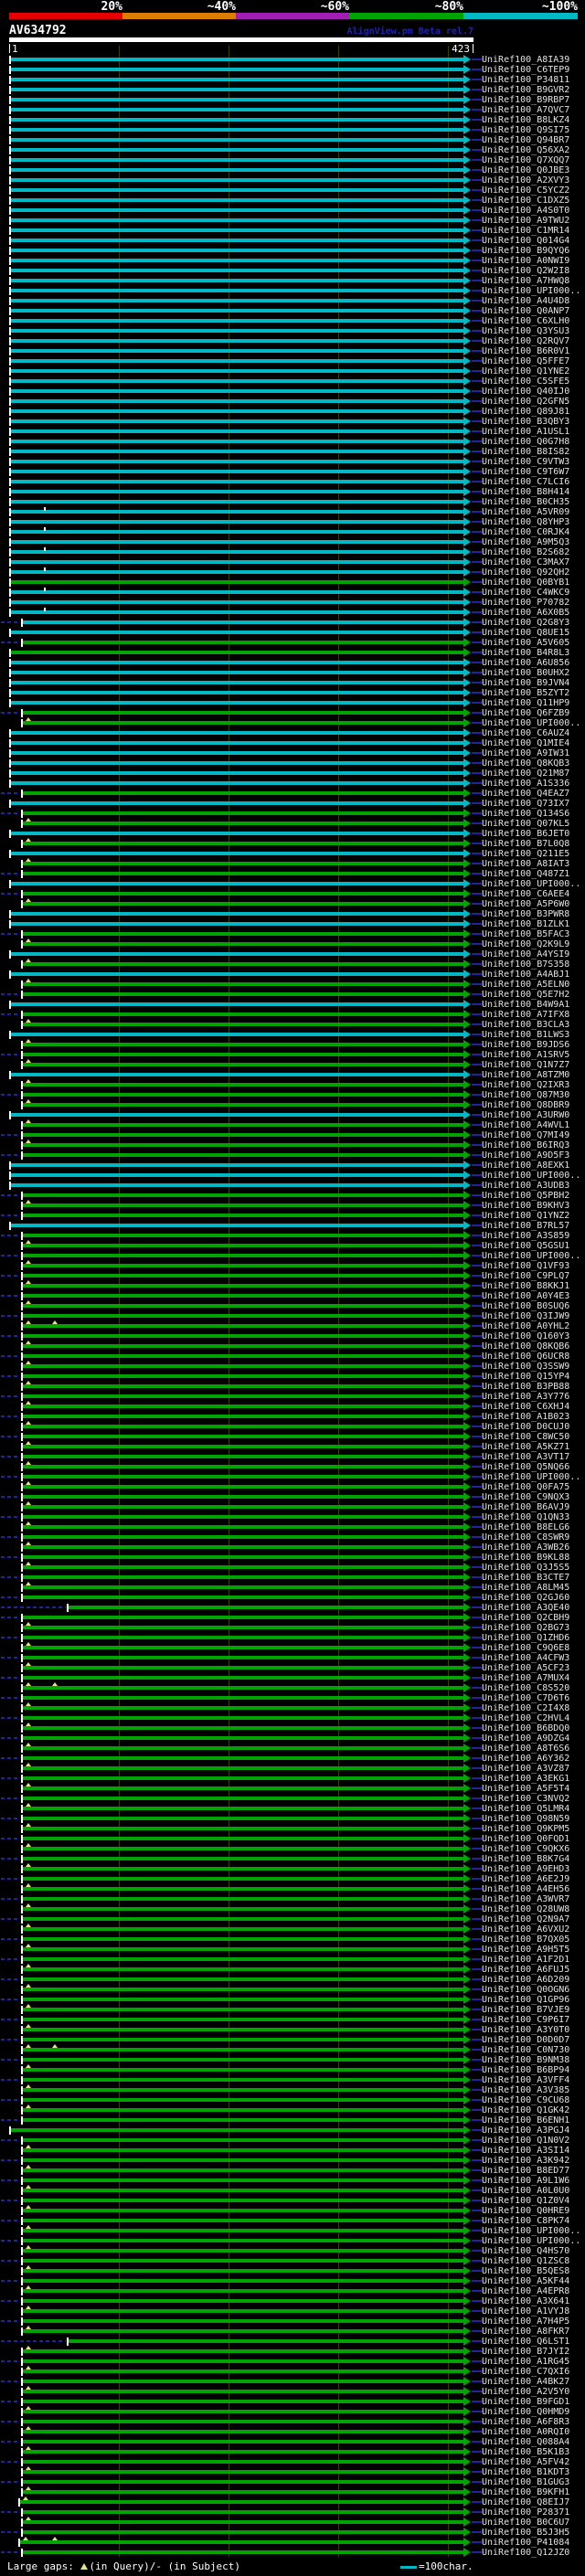 The image size is (585, 2576). I want to click on hit-label: UniRef100_Q5PBH2, so click(525, 1196).